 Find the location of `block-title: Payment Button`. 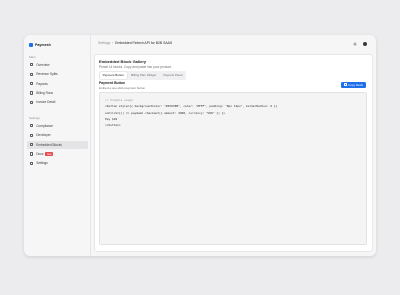

block-title: Payment Button is located at coordinates (112, 83).